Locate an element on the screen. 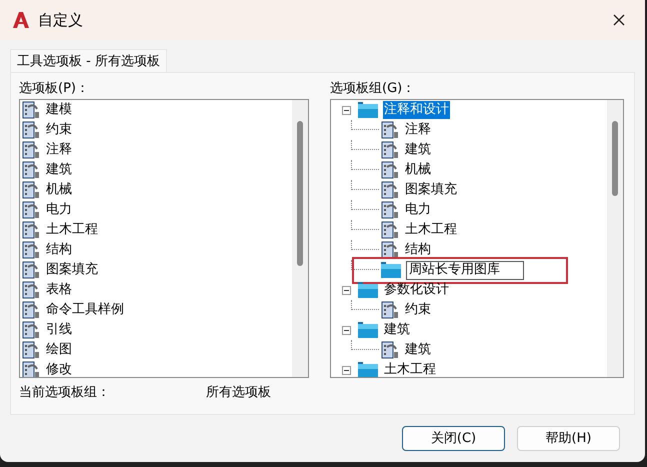 Image resolution: width=647 pixels, height=467 pixels. tree-item: 约束 is located at coordinates (418, 310).